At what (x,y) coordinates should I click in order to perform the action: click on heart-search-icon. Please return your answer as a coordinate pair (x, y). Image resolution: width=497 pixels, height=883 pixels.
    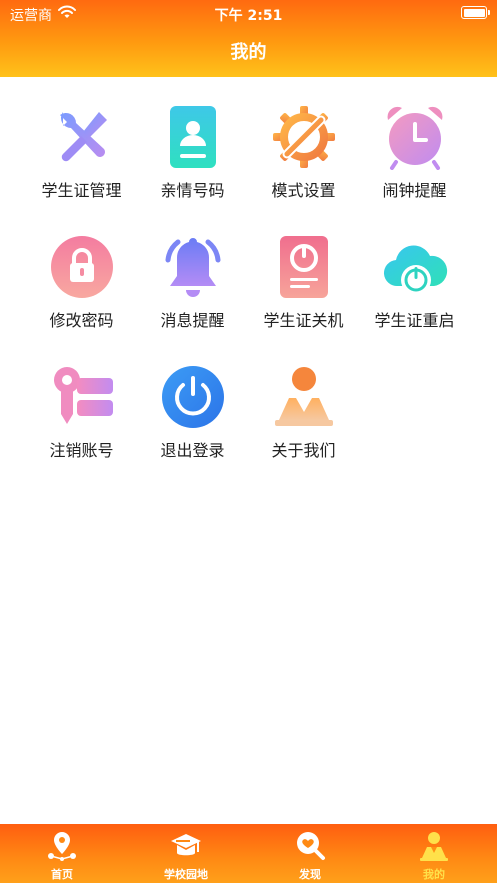
    Looking at the image, I should click on (310, 846).